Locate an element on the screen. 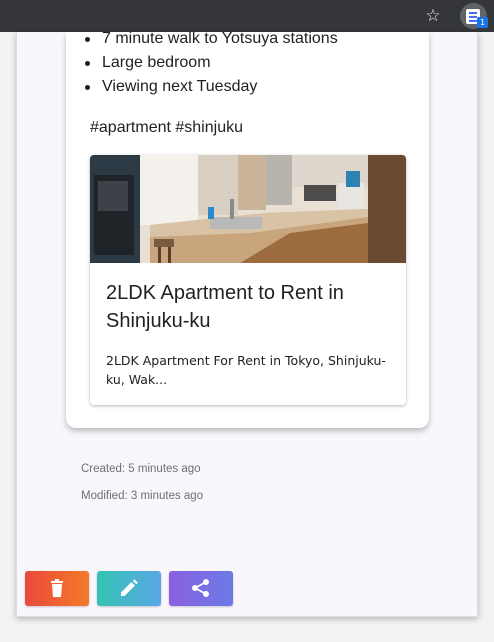 Image resolution: width=494 pixels, height=642 pixels. trash-icon is located at coordinates (57, 588).